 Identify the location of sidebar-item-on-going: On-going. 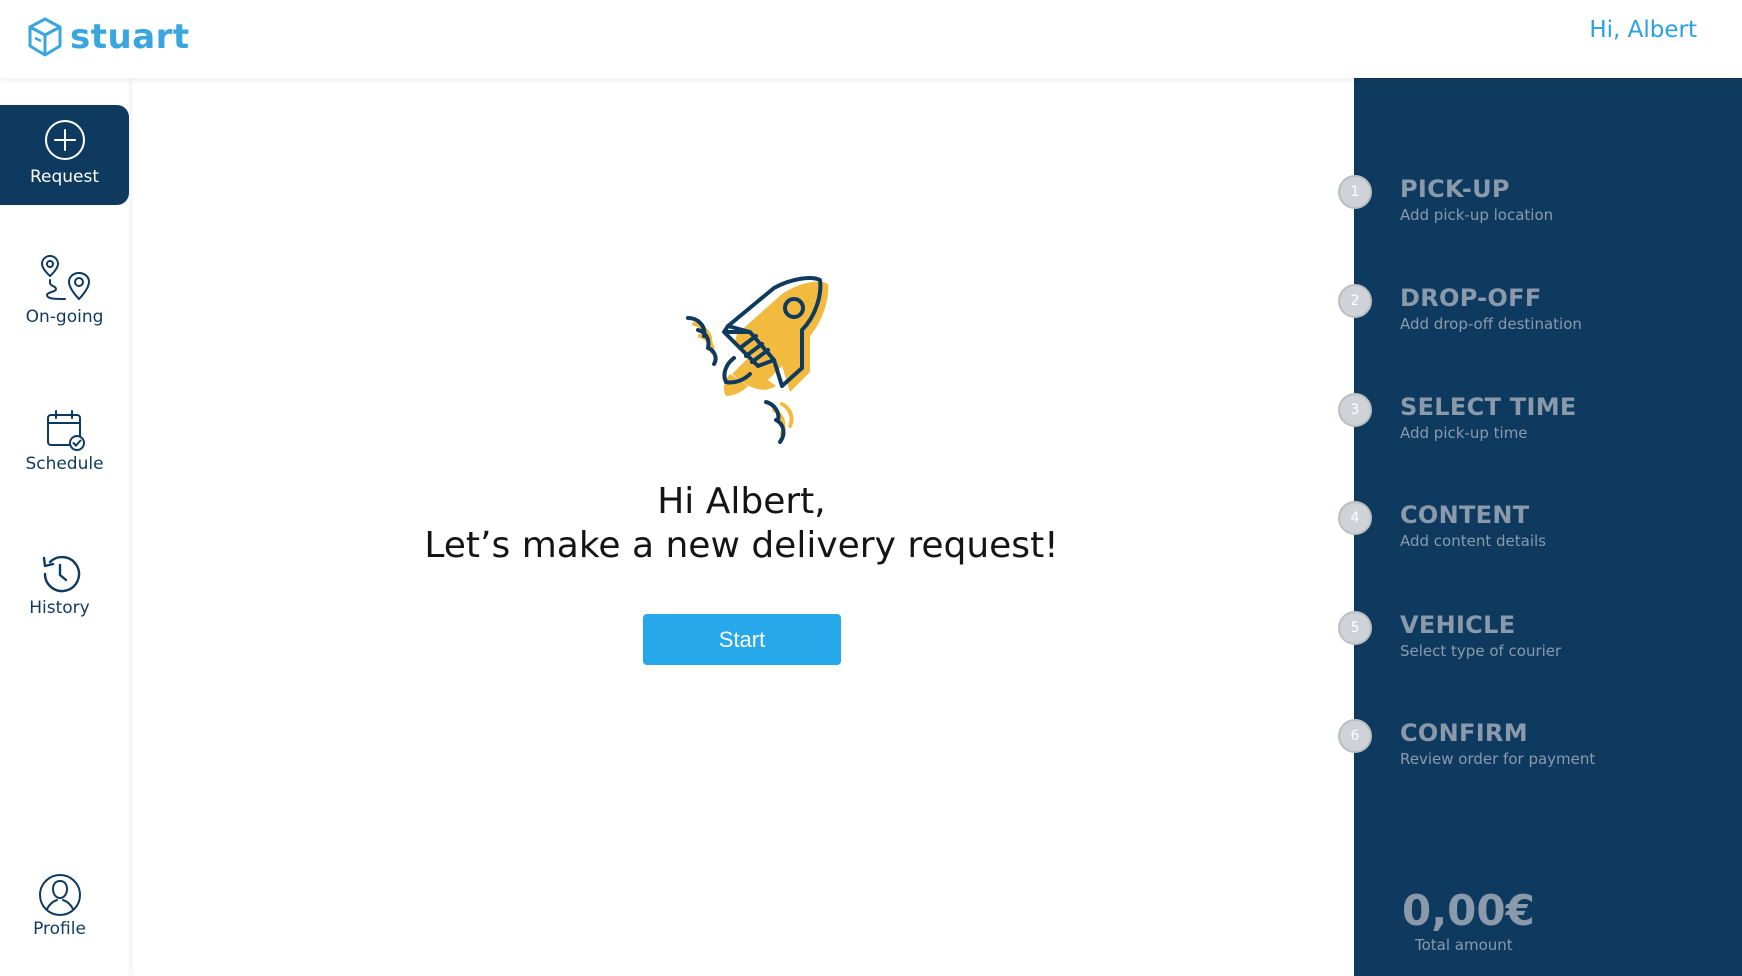
(64, 303).